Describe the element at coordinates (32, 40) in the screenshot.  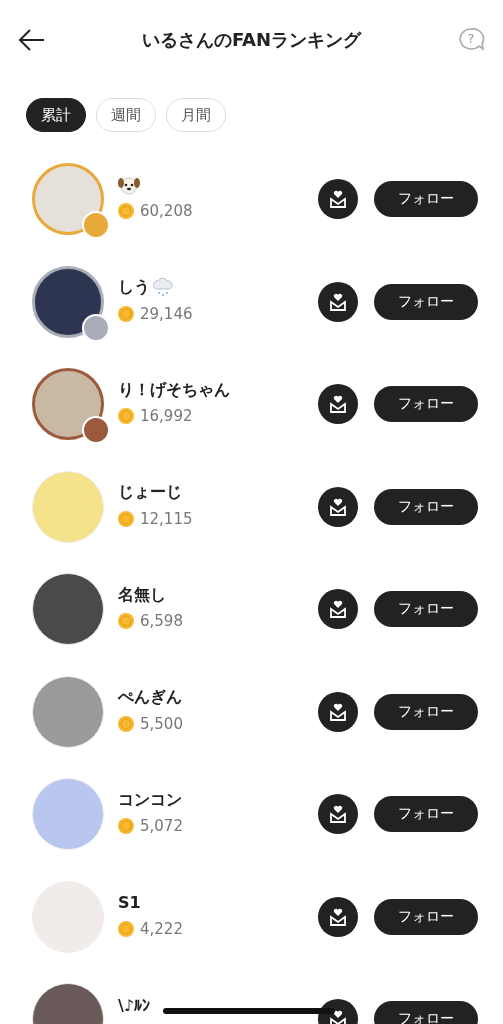
I see `back-arrow-icon` at that location.